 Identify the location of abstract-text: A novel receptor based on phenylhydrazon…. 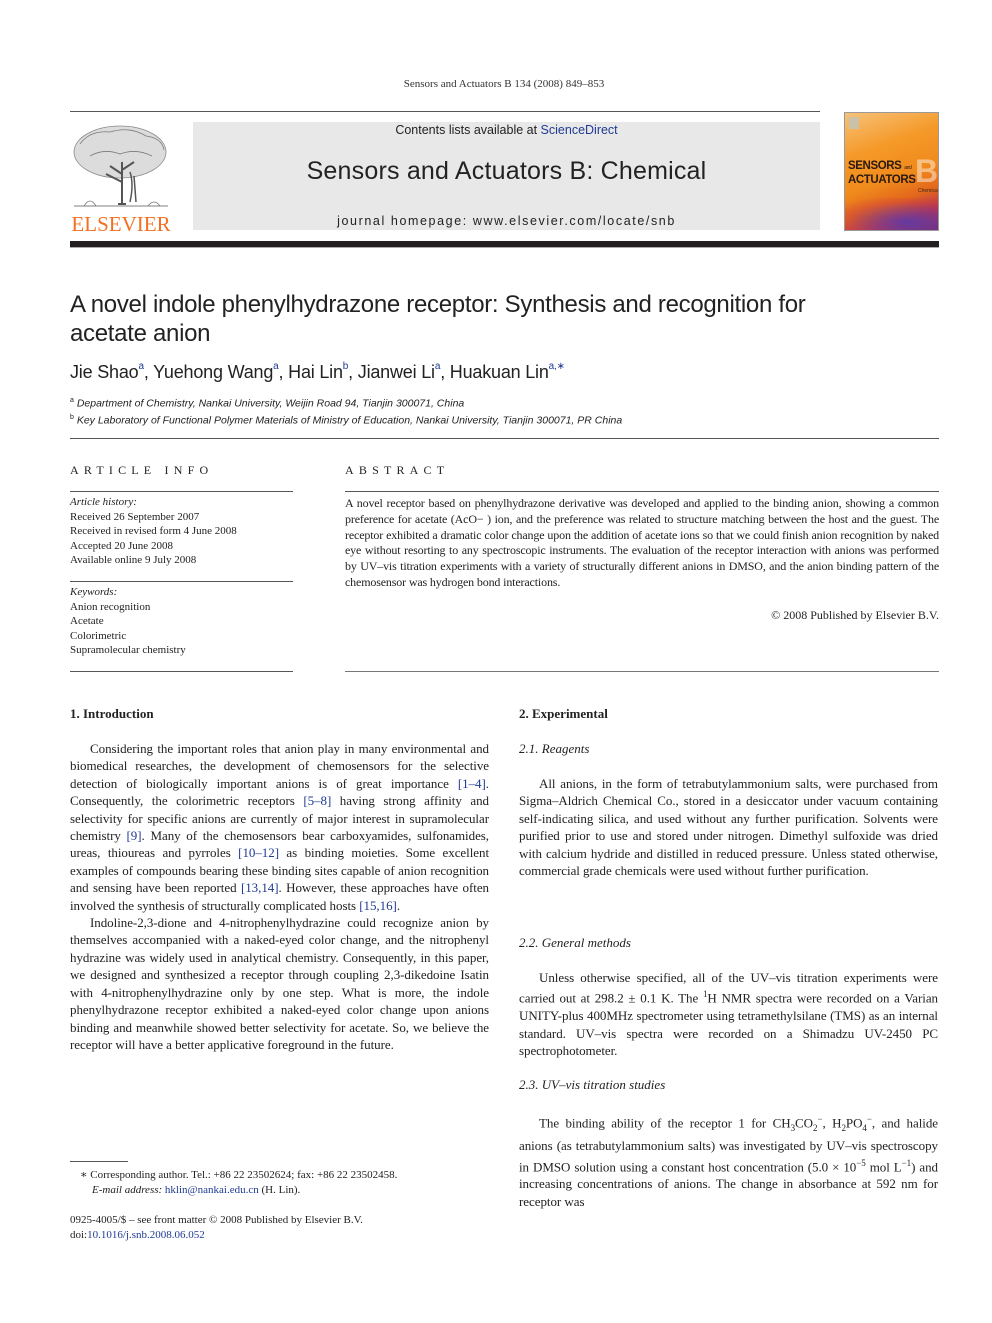
(642, 542).